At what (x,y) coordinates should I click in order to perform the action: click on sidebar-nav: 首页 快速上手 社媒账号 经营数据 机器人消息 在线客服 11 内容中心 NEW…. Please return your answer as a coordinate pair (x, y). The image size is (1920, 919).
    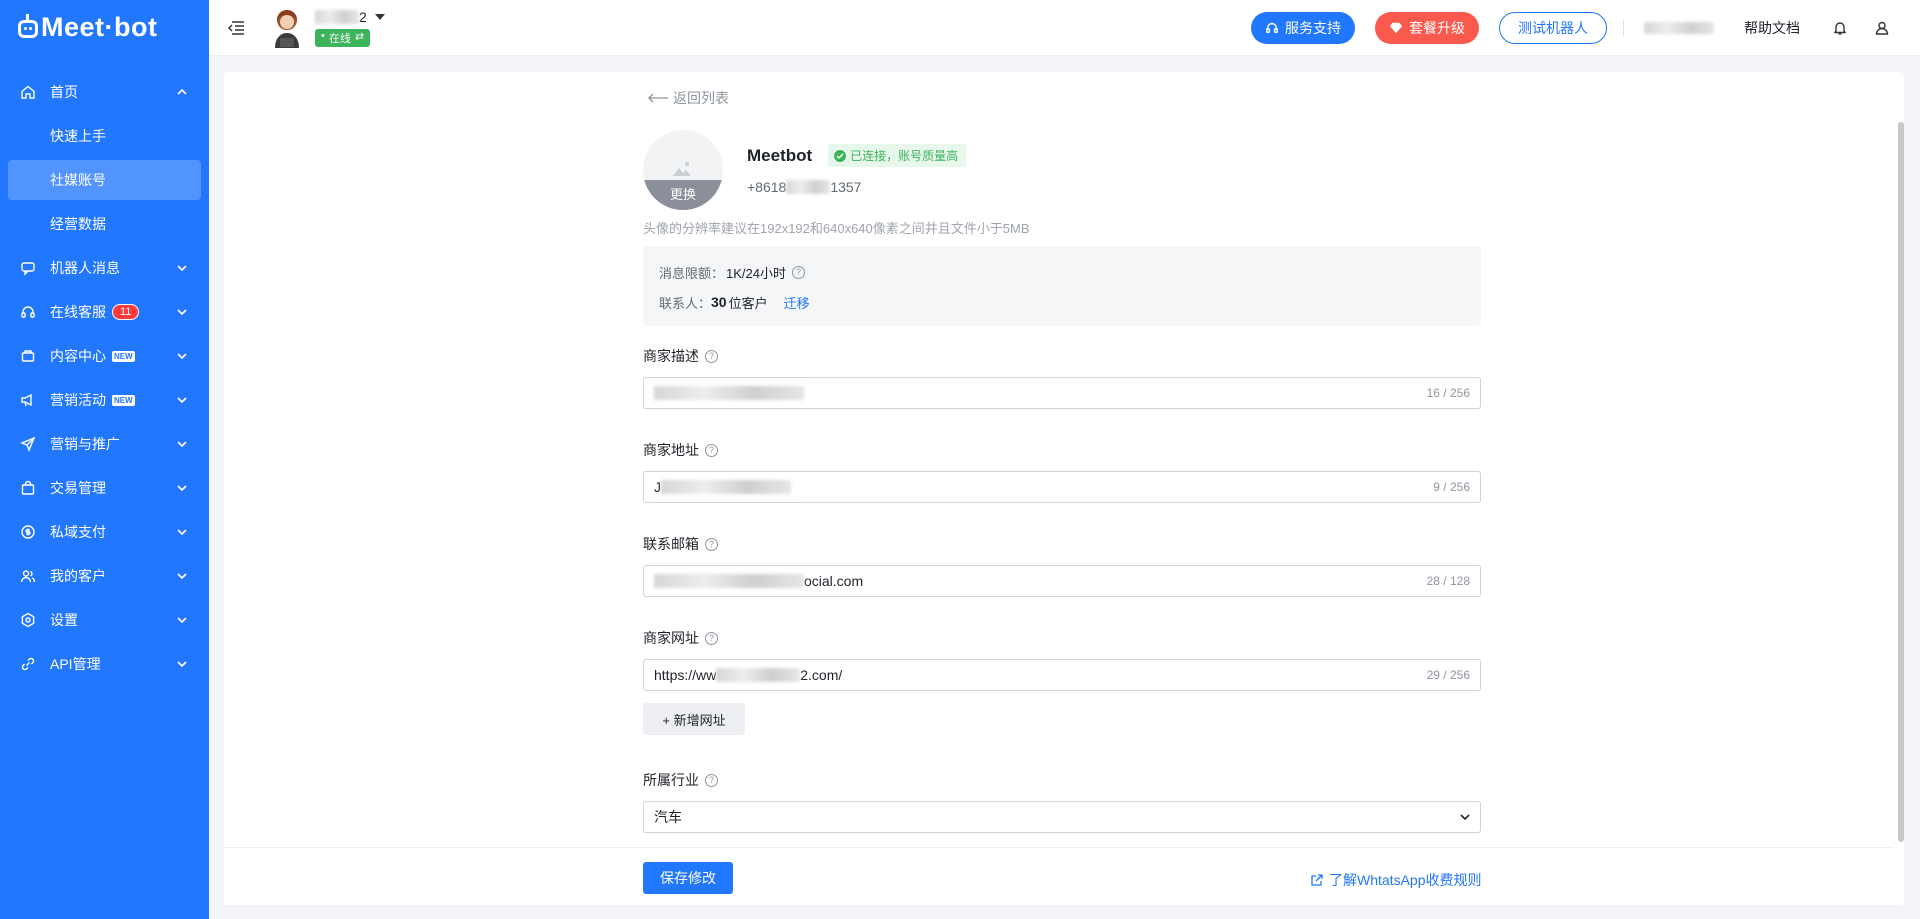
    Looking at the image, I should click on (104, 370).